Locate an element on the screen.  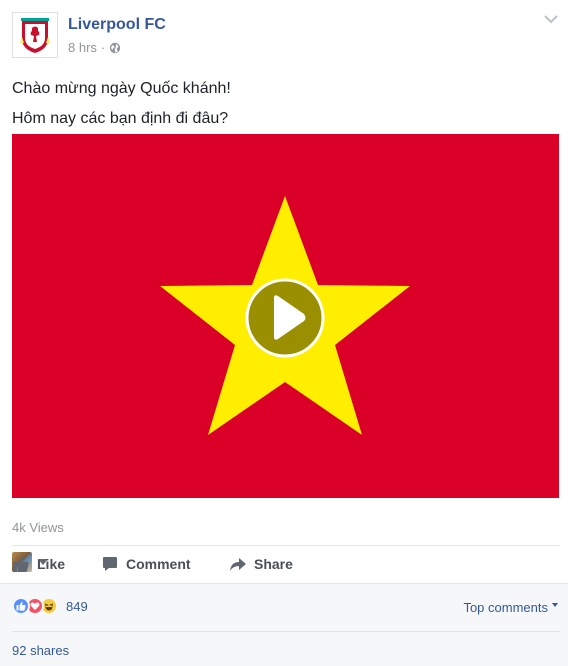
top-comments-dropdown: Top comments is located at coordinates (510, 607).